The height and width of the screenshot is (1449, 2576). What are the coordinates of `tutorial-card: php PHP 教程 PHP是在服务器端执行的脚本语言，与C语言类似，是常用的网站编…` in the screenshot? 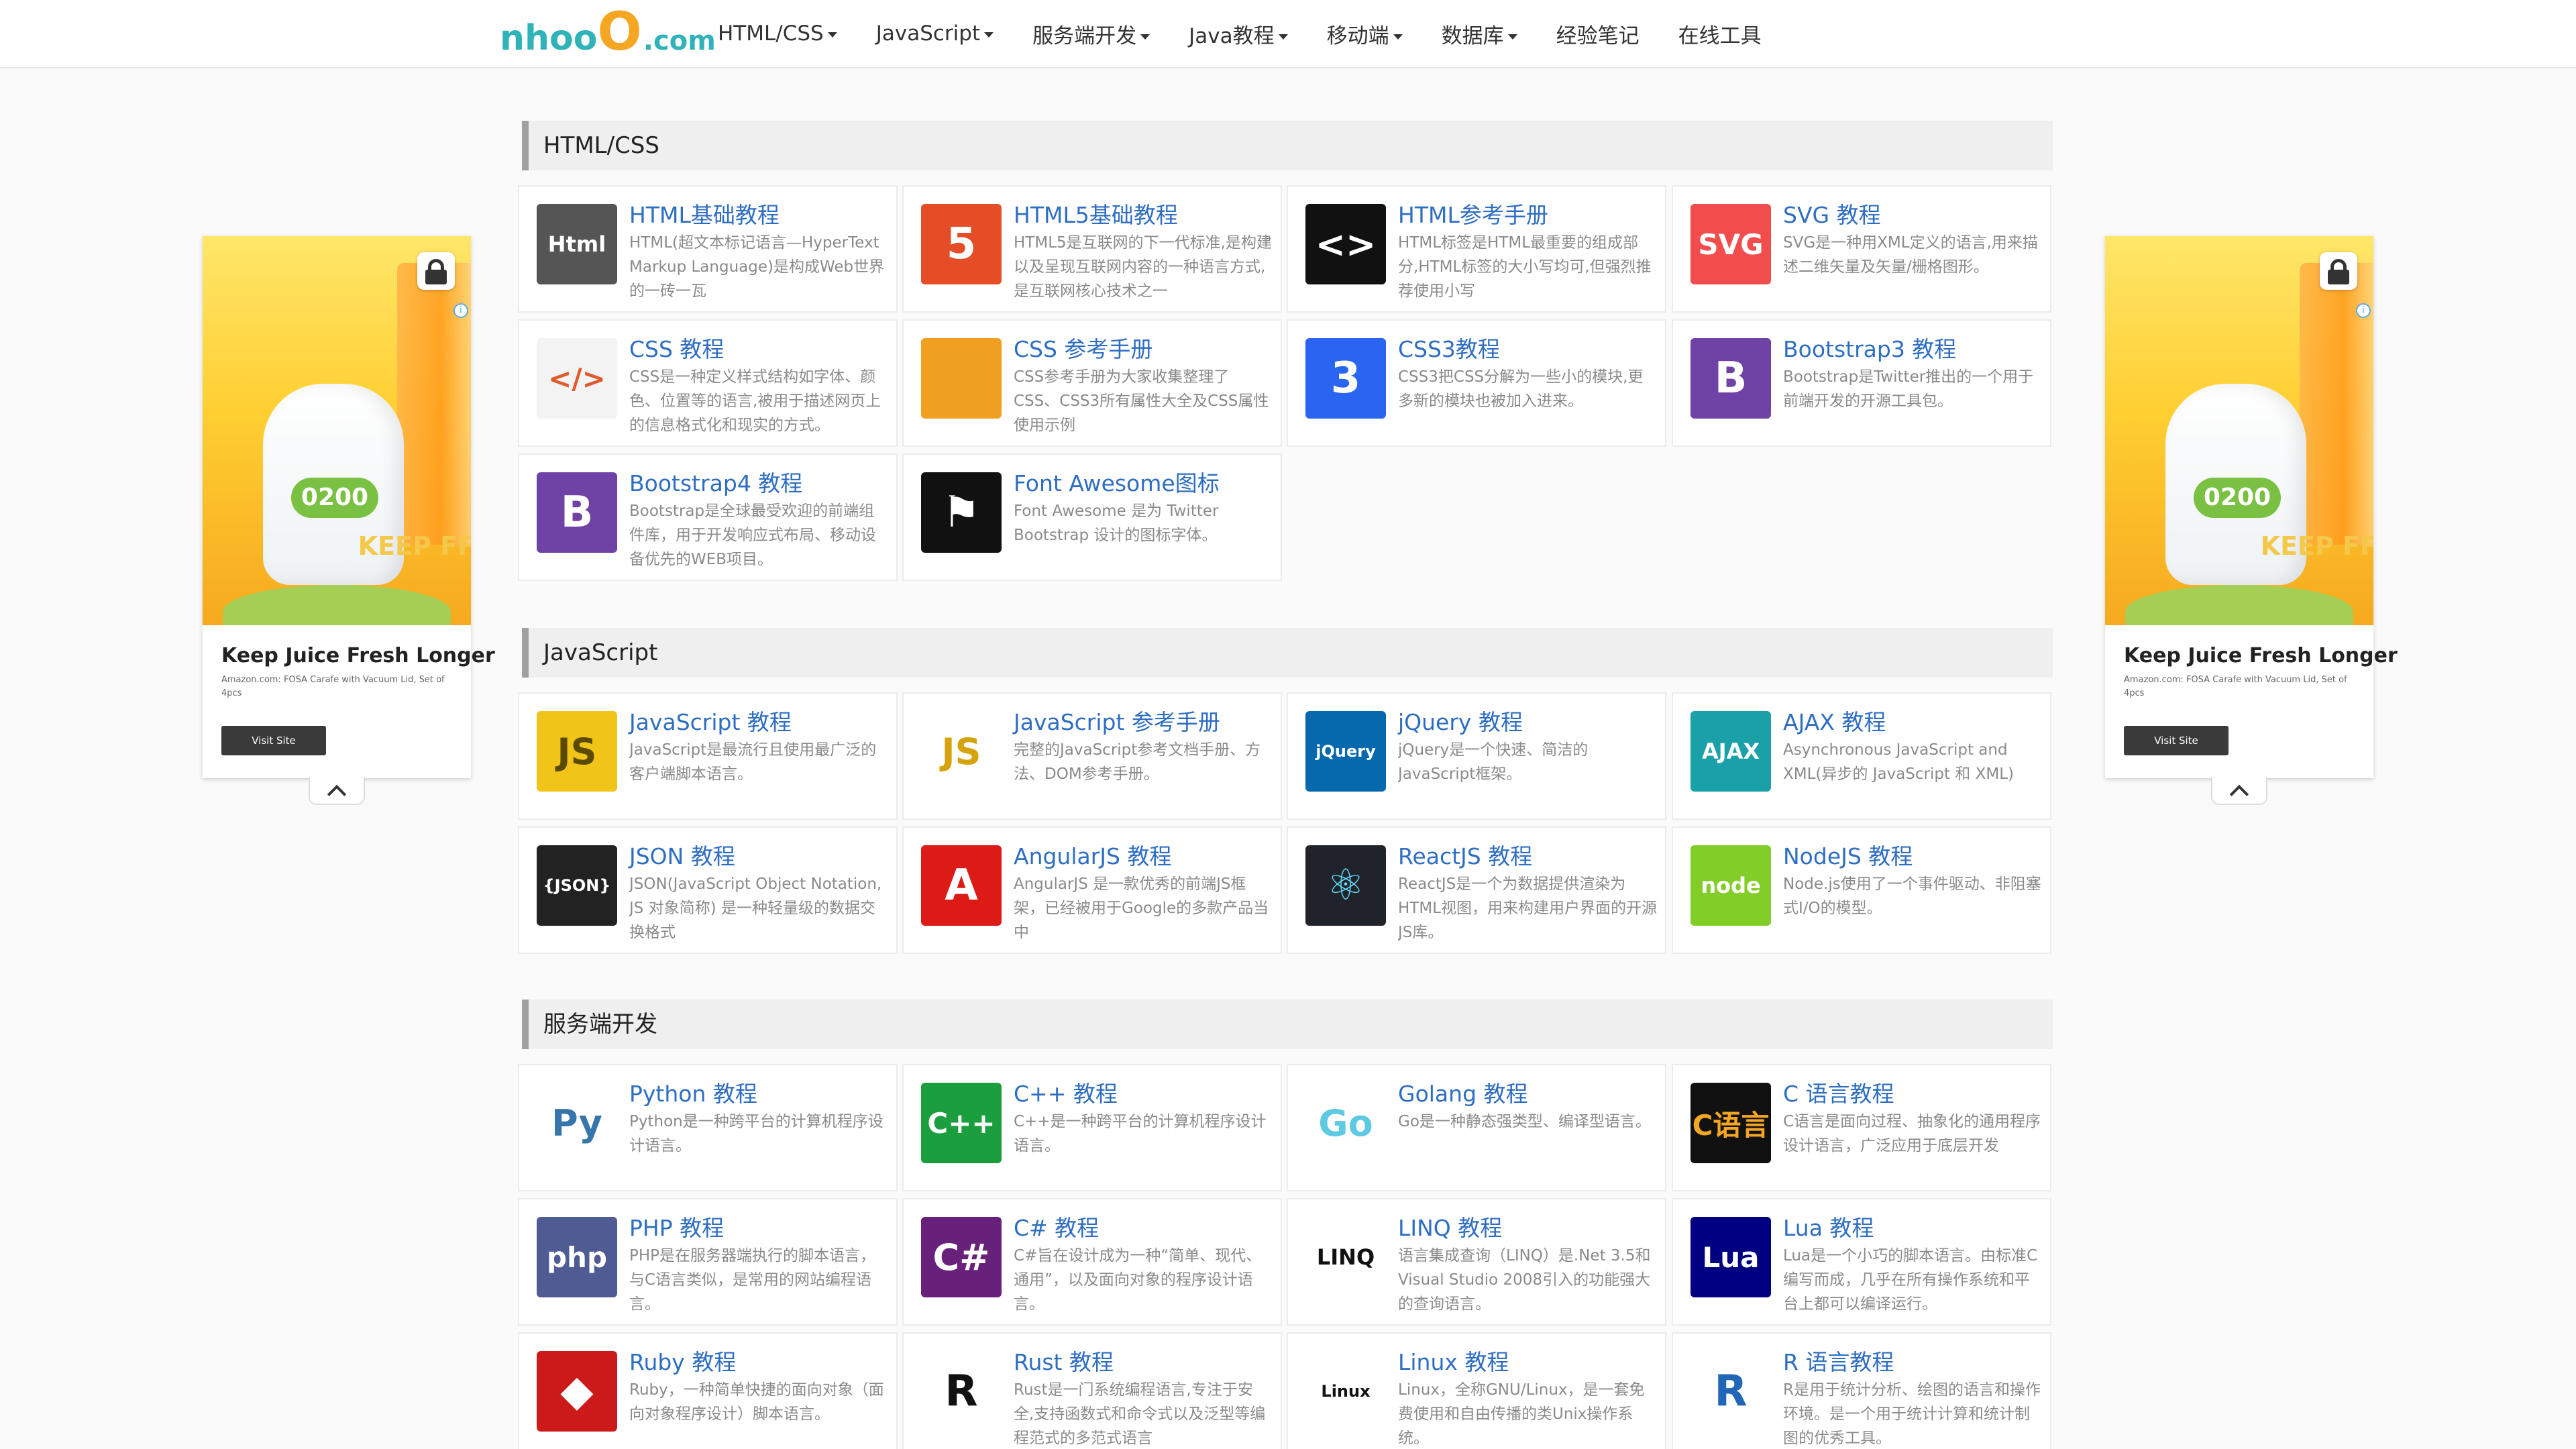 It's located at (708, 1262).